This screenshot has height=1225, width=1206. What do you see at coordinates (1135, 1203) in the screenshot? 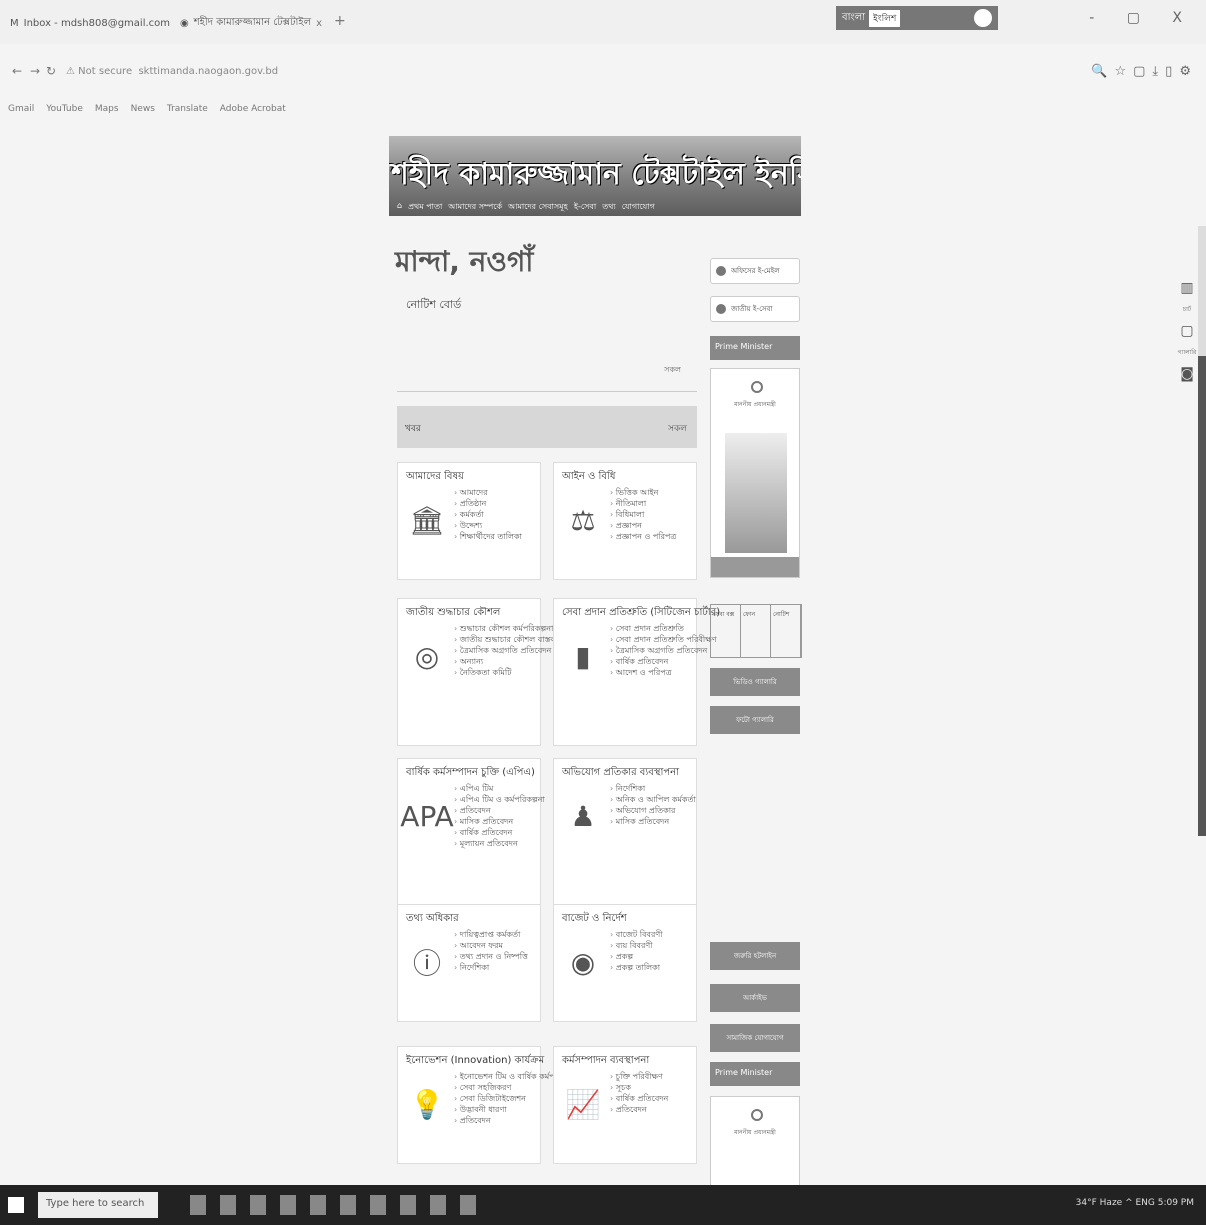
I see `system-tray: 34°F Haze ^ ENG 5:09 PM` at bounding box center [1135, 1203].